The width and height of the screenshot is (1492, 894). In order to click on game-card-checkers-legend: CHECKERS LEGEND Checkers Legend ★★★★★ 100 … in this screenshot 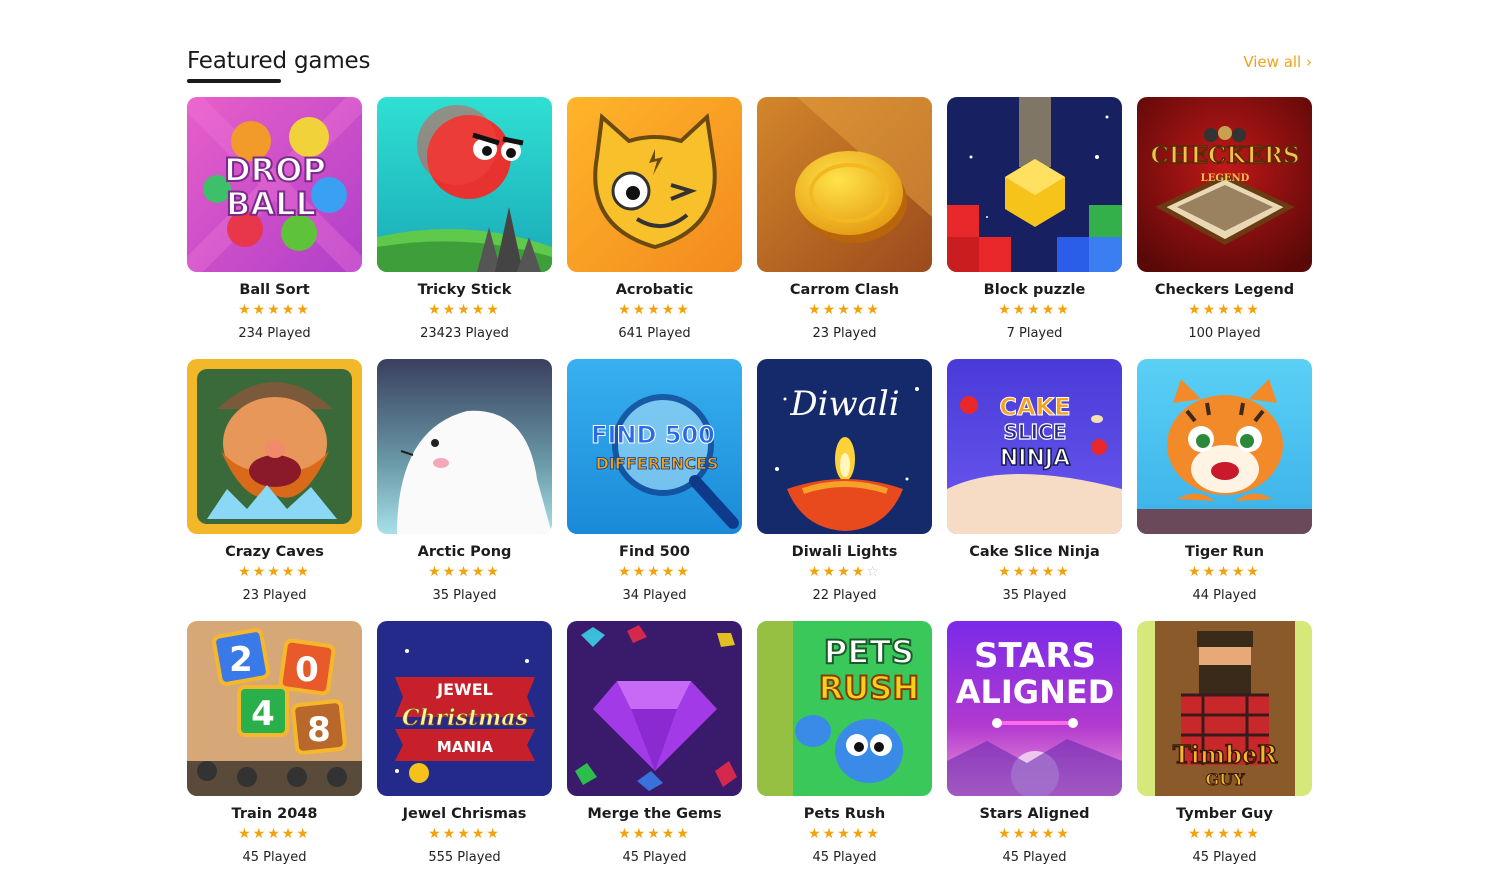, I will do `click(1224, 228)`.